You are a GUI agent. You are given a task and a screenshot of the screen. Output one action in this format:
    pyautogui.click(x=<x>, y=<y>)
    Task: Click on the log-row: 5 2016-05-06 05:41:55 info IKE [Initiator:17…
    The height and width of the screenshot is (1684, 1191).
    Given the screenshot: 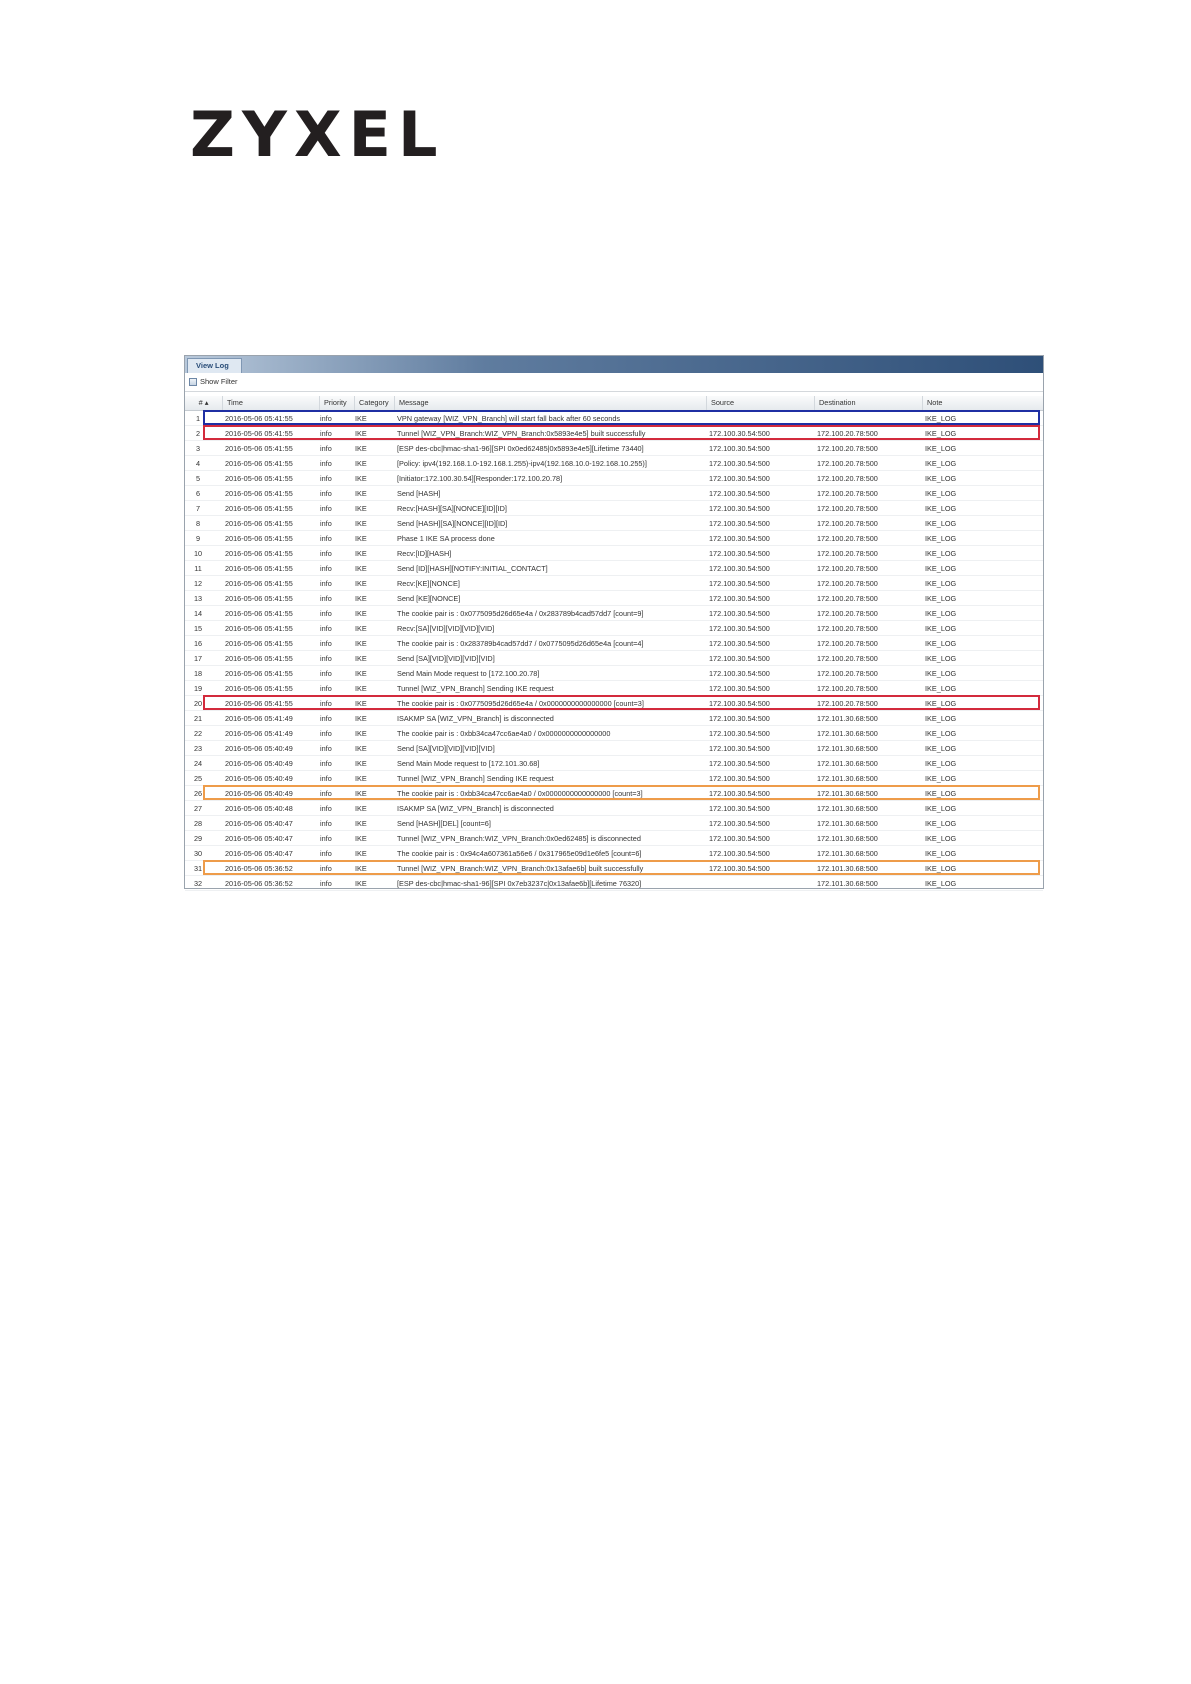 What is the action you would take?
    pyautogui.click(x=614, y=478)
    